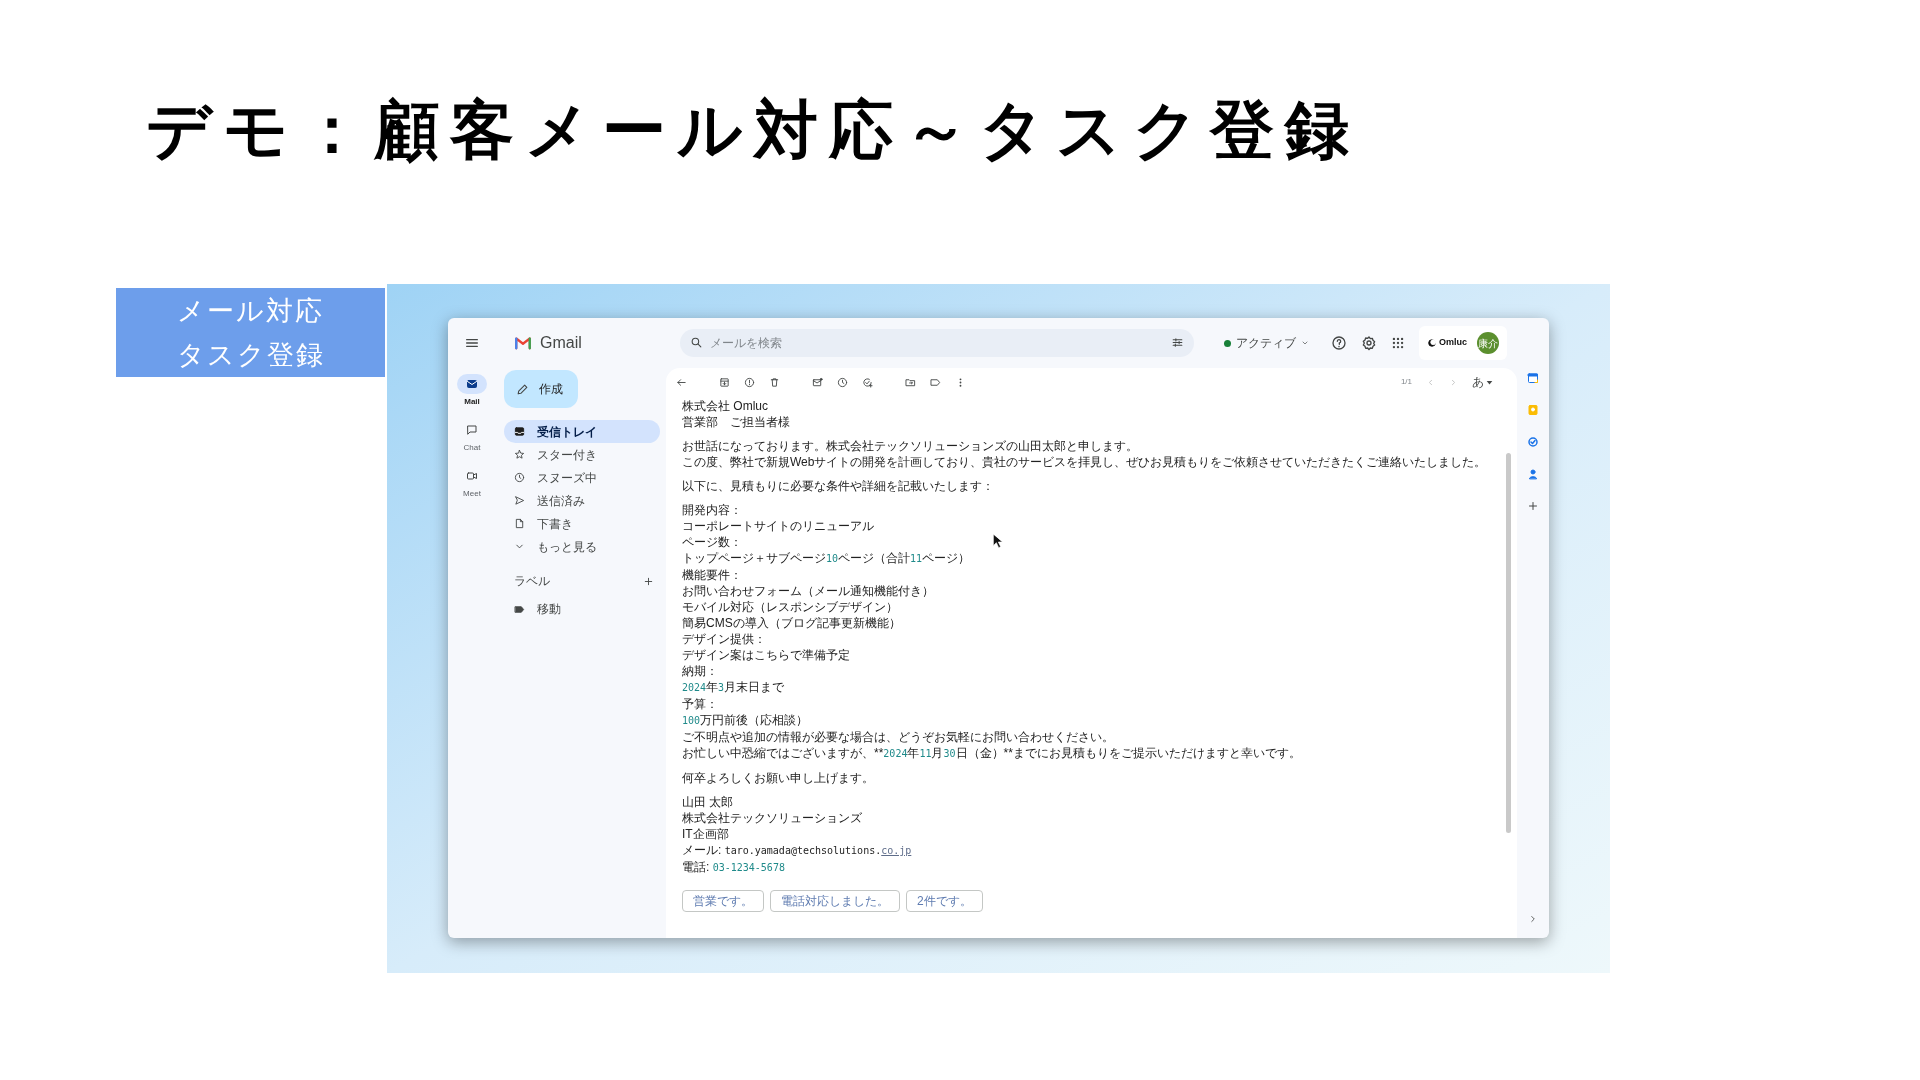 The image size is (1920, 1080). I want to click on email-line: 何卒よろしくお願い申し上げます。, so click(778, 778).